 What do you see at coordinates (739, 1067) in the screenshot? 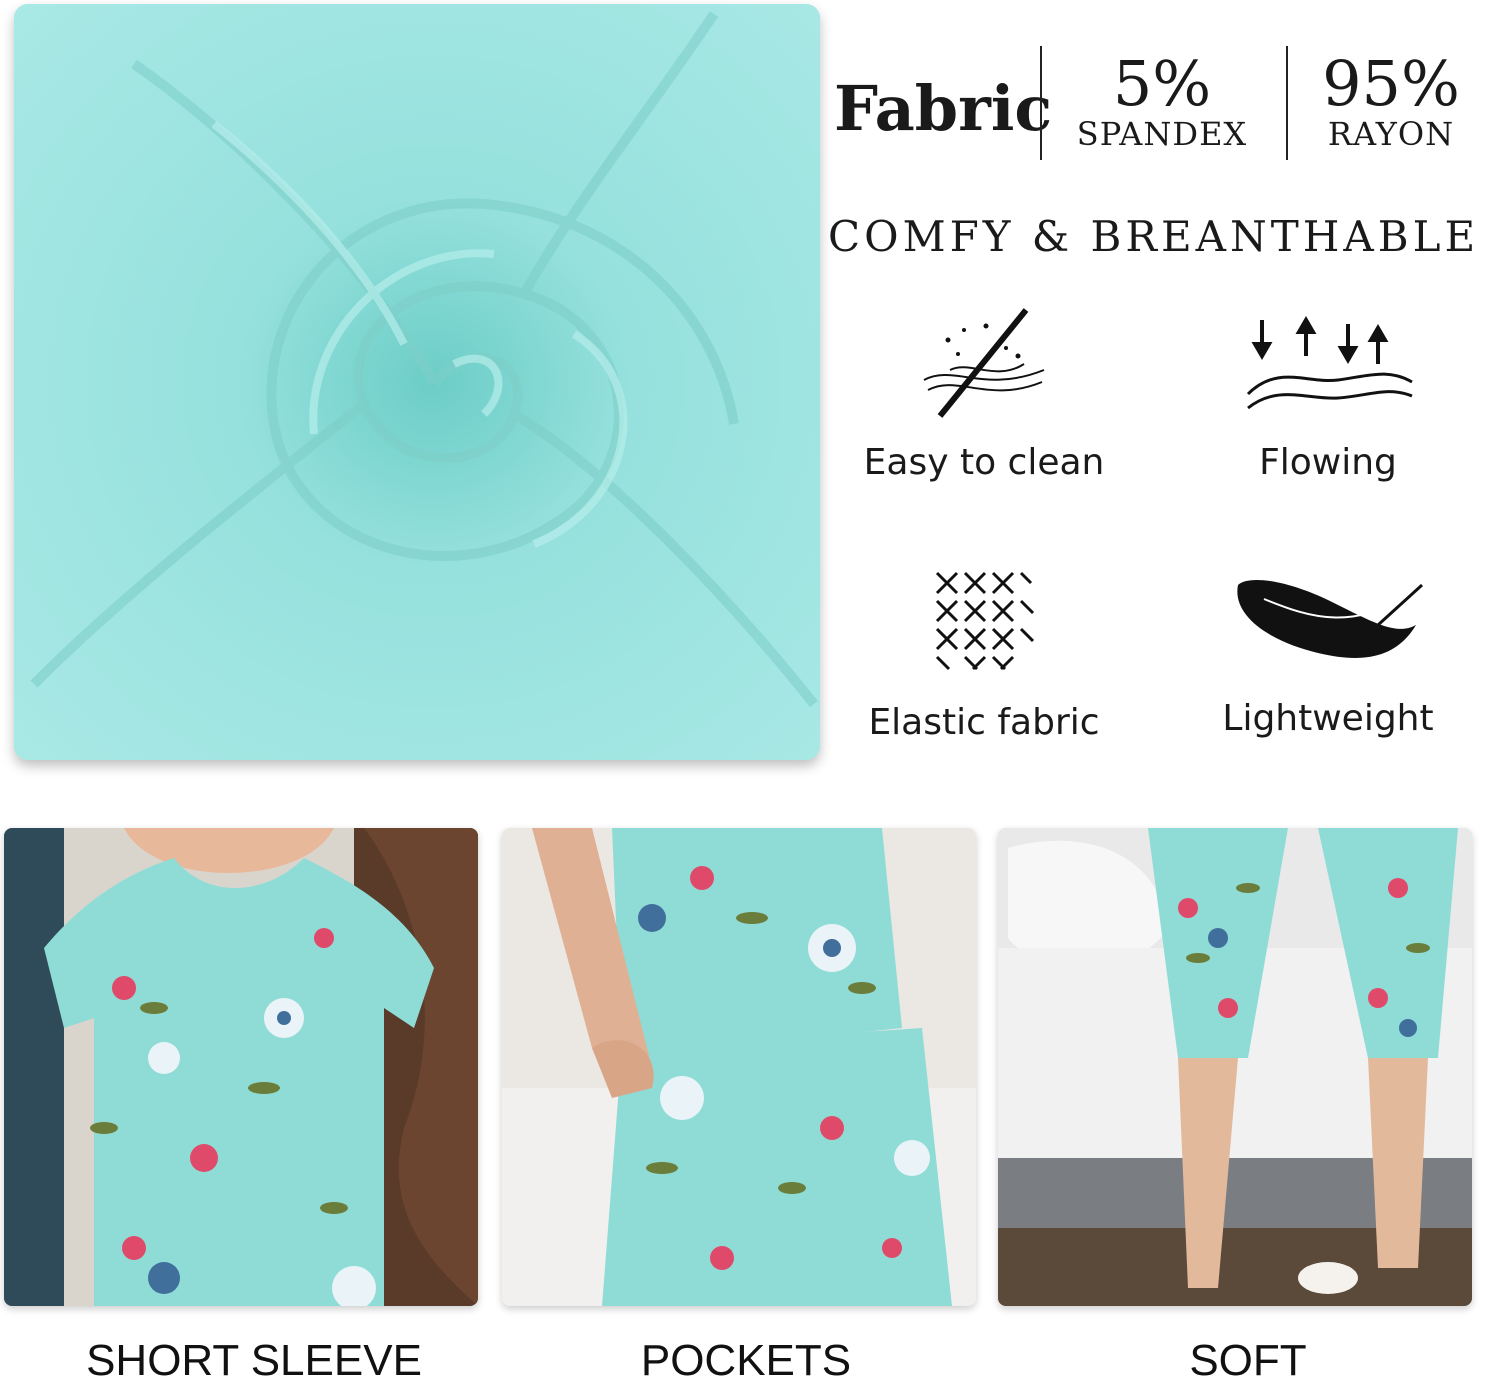
I see `pockets-photo` at bounding box center [739, 1067].